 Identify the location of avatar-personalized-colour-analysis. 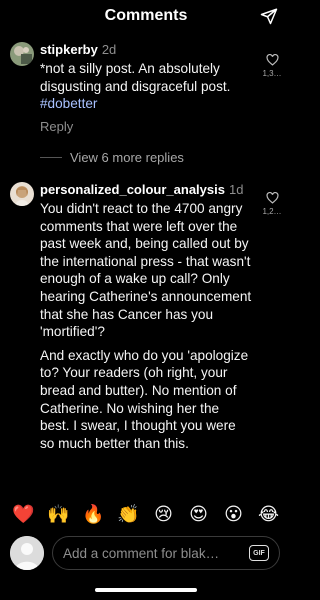
(22, 194).